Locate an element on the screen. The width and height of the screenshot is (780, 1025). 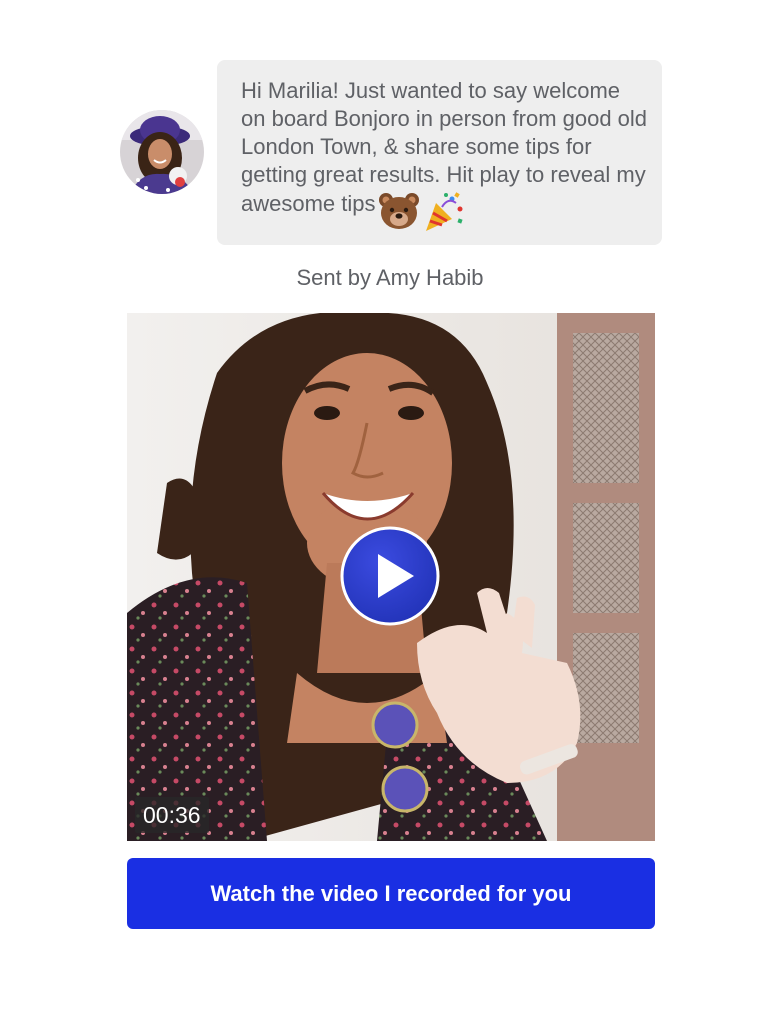
sender-label: Sent by Amy Habib is located at coordinates (390, 277).